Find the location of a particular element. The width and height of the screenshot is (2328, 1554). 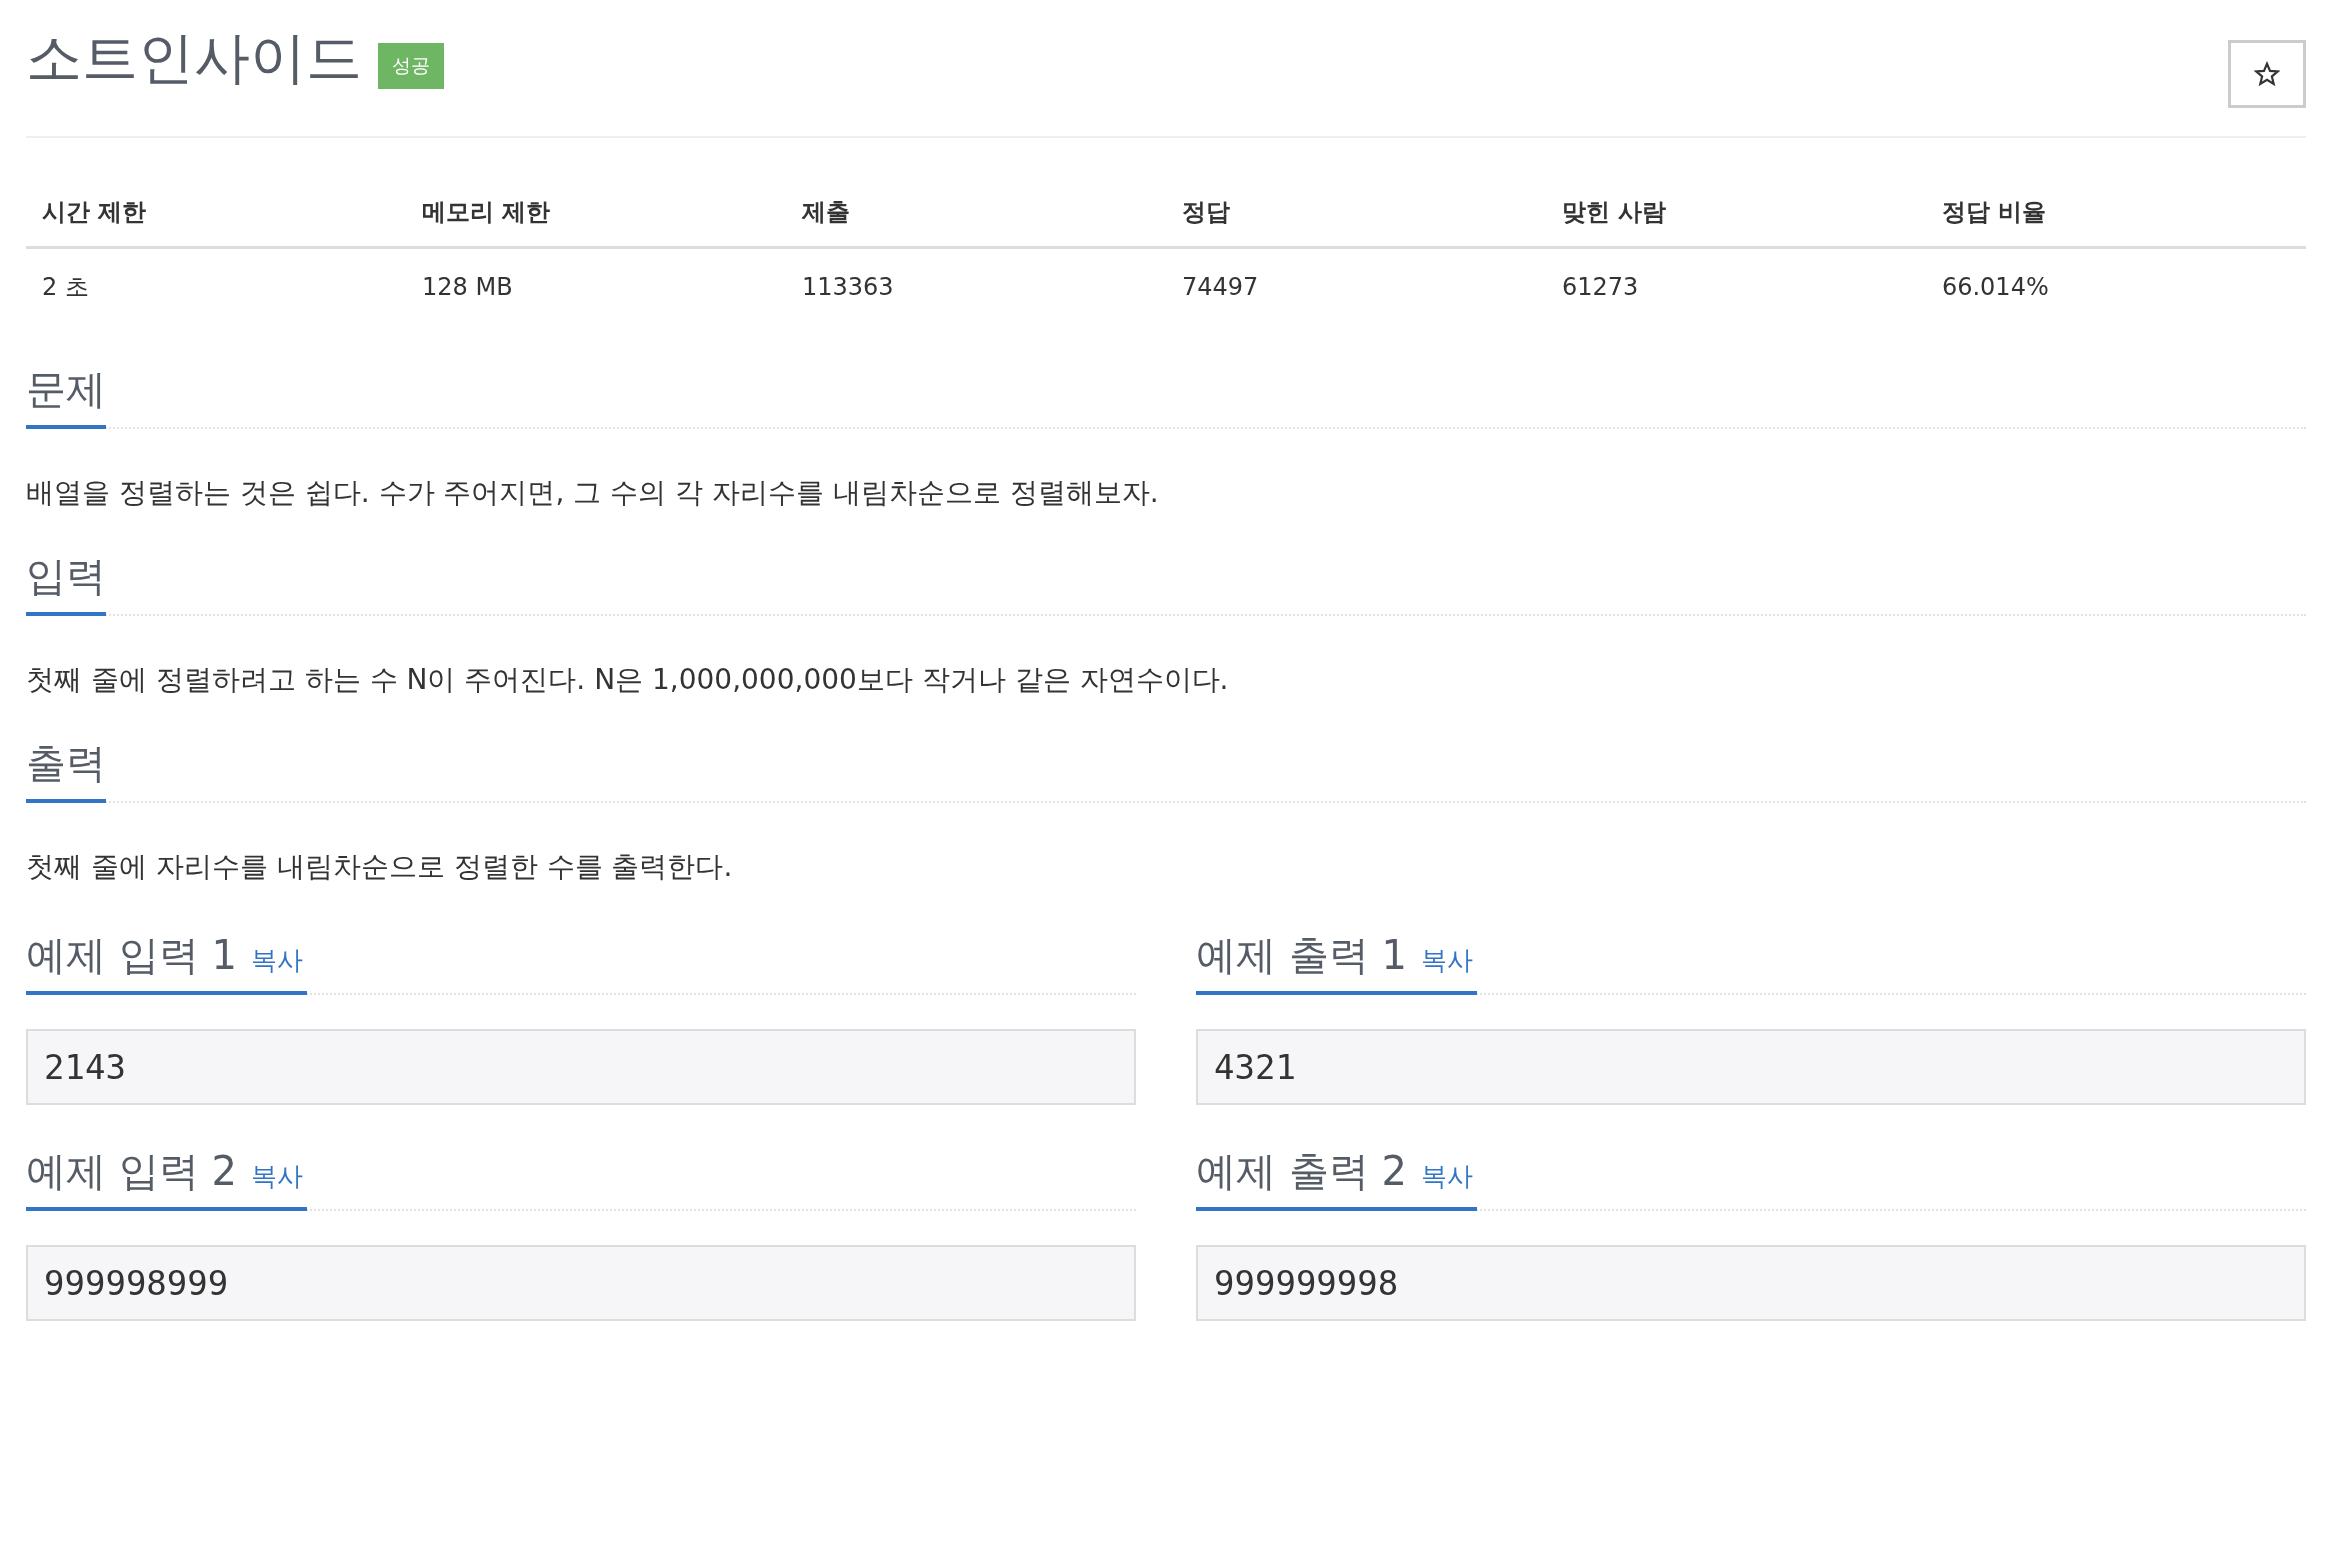

sample-heading: 예제 출력 2 is located at coordinates (1301, 1170).